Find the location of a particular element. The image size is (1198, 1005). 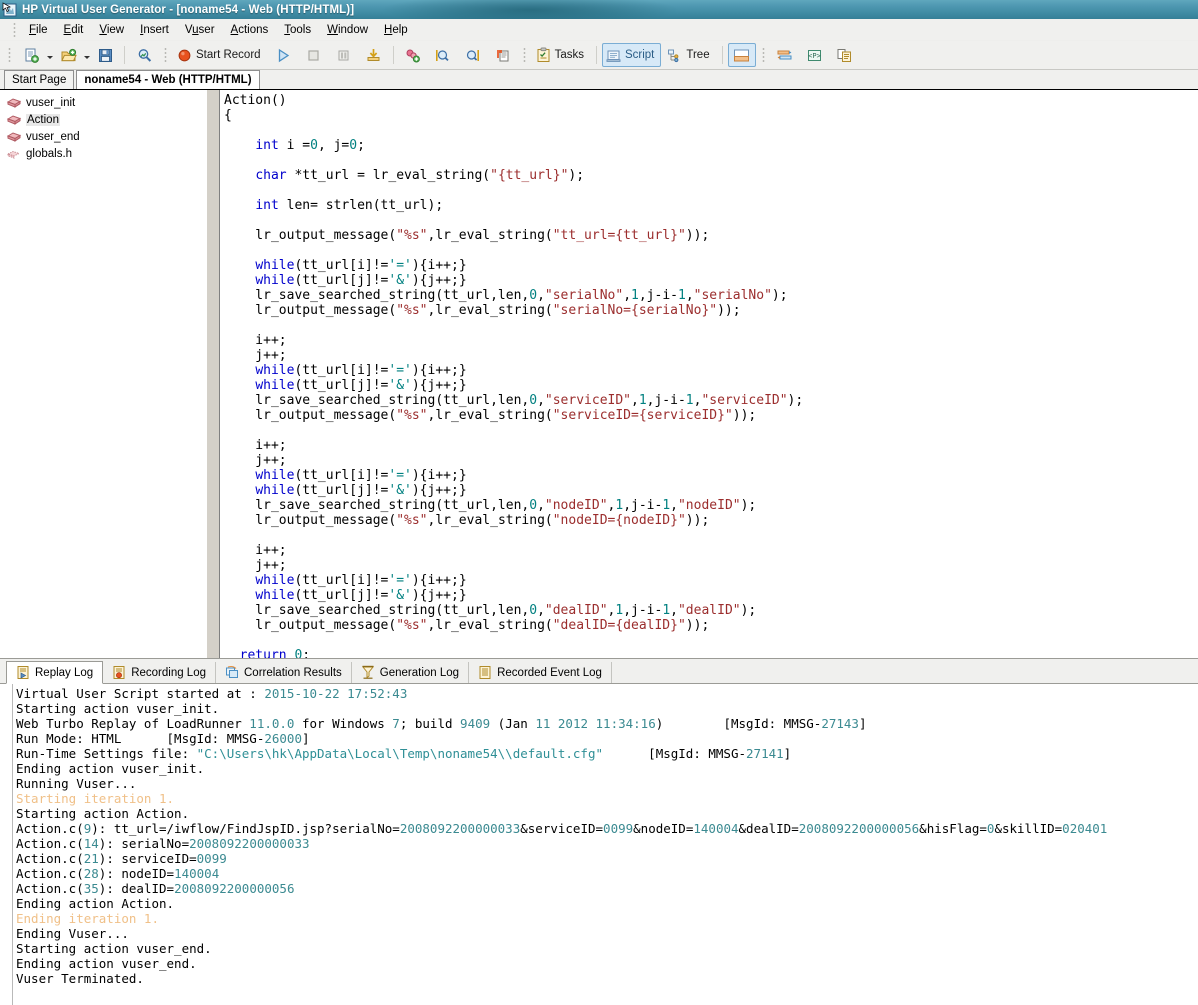

log-token: &serviceID= is located at coordinates (562, 828).